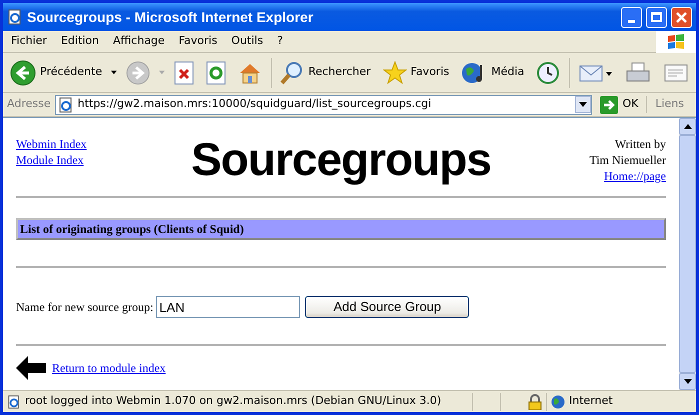 Image resolution: width=699 pixels, height=415 pixels. I want to click on globe-icon, so click(558, 401).